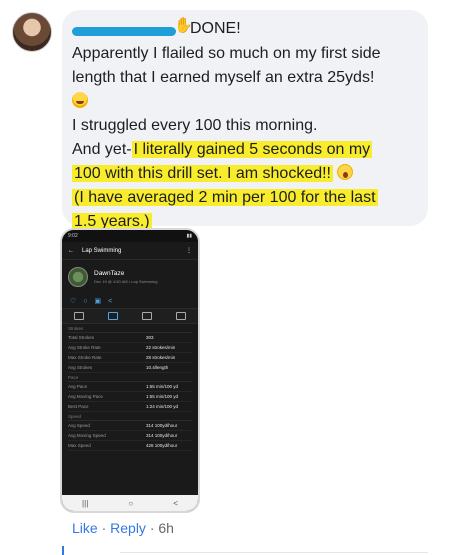 Image resolution: width=452 pixels, height=555 pixels. What do you see at coordinates (130, 236) in the screenshot?
I see `phone-status-bar: 9:02 ▮▮` at bounding box center [130, 236].